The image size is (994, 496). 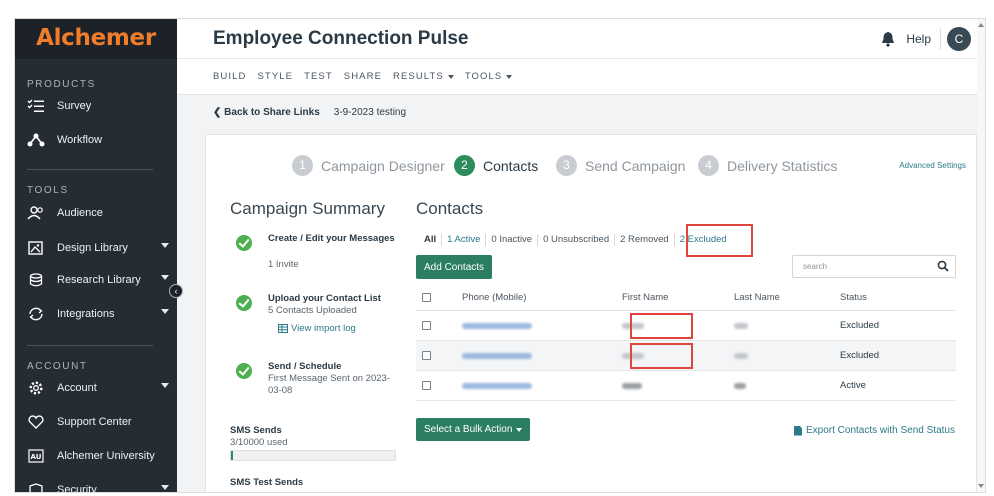 What do you see at coordinates (36, 106) in the screenshot?
I see `checklist-icon` at bounding box center [36, 106].